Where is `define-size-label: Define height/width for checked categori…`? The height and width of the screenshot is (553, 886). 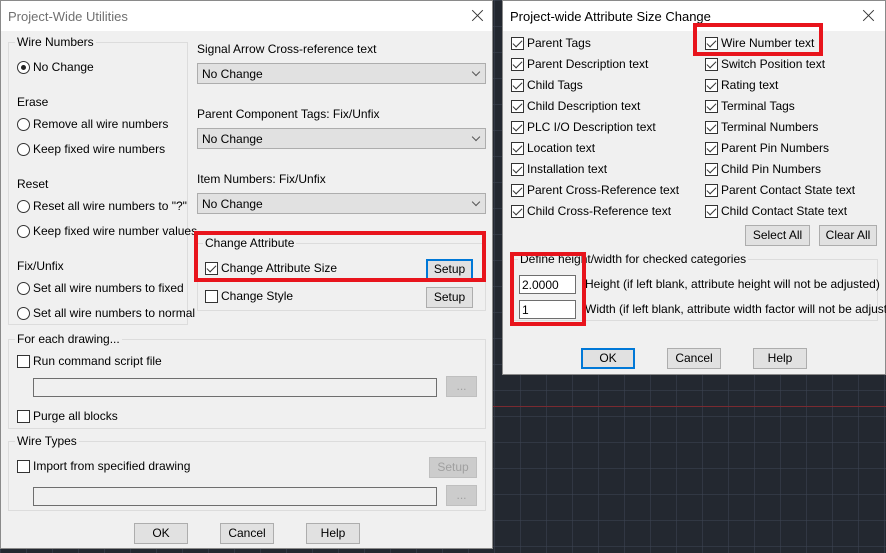
define-size-label: Define height/width for checked categori… is located at coordinates (633, 259).